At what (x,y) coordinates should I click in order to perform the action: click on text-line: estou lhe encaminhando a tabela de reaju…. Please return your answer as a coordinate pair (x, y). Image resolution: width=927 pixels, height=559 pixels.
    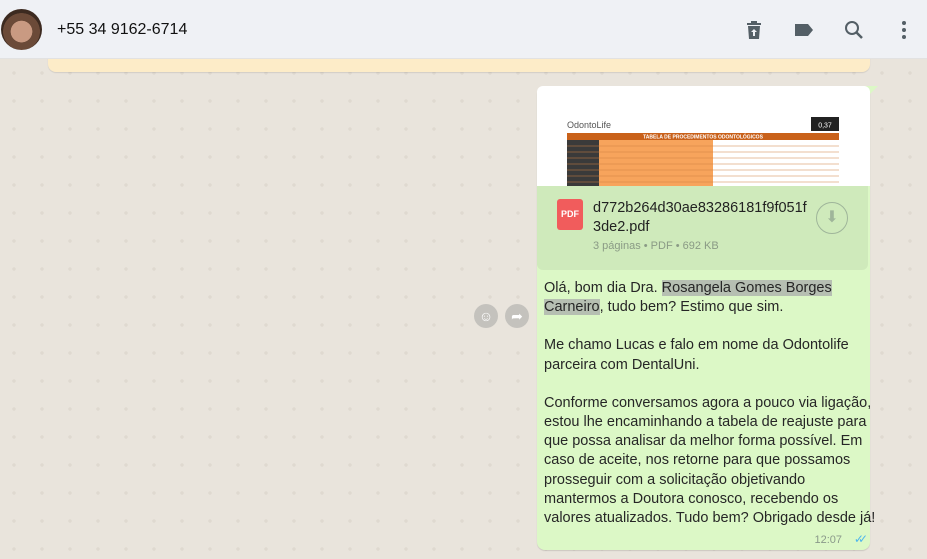
    Looking at the image, I should click on (705, 422).